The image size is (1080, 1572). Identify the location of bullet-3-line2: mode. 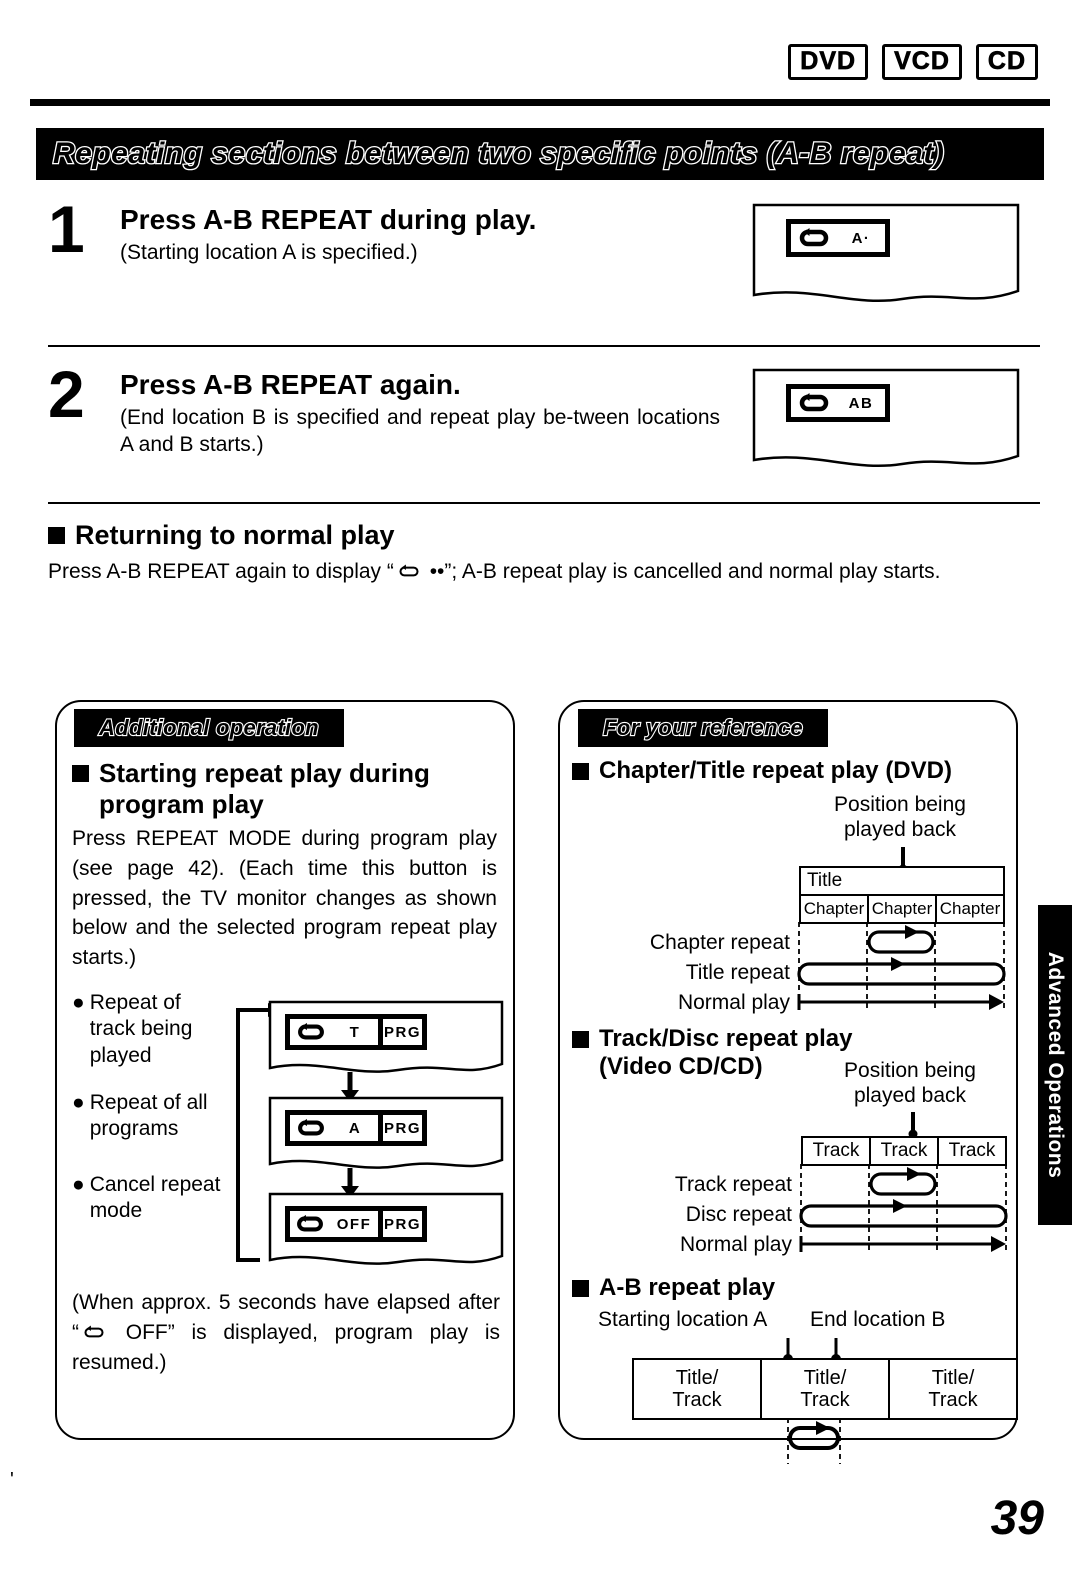
(116, 1211).